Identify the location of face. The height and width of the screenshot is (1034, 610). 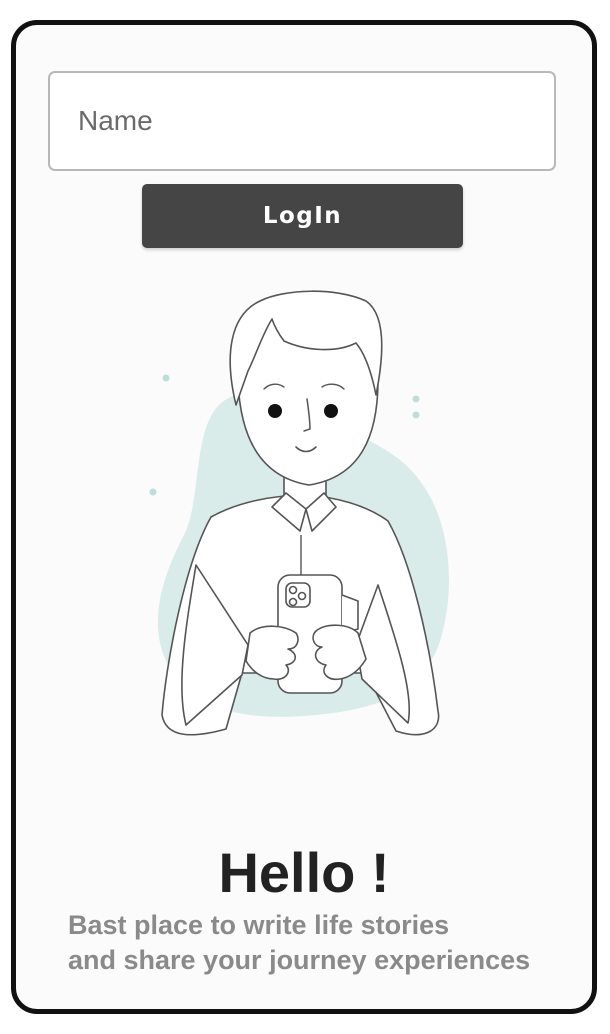
(304, 418).